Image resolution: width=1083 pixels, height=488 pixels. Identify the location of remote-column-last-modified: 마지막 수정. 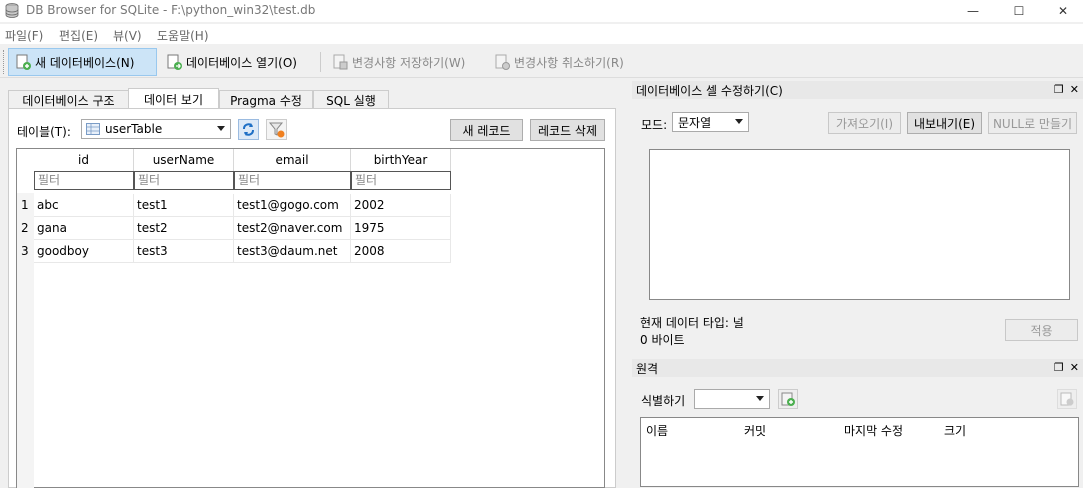
(873, 430).